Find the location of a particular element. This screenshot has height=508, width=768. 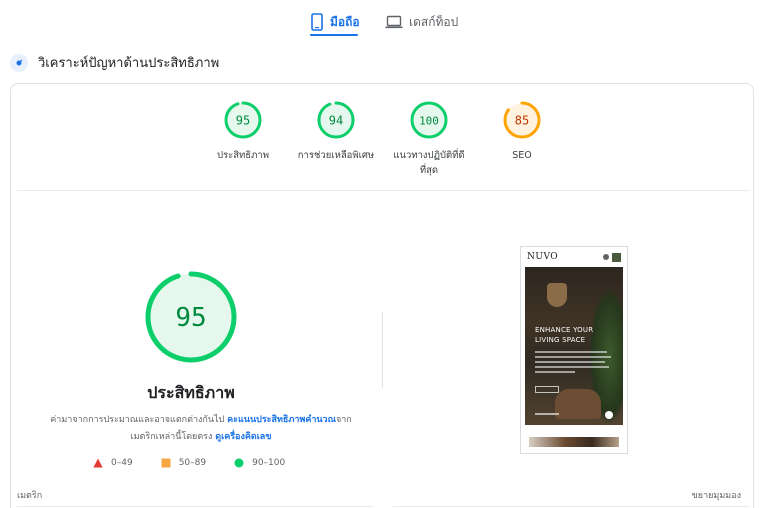

tab-mobile-label: มือถือ is located at coordinates (345, 21).